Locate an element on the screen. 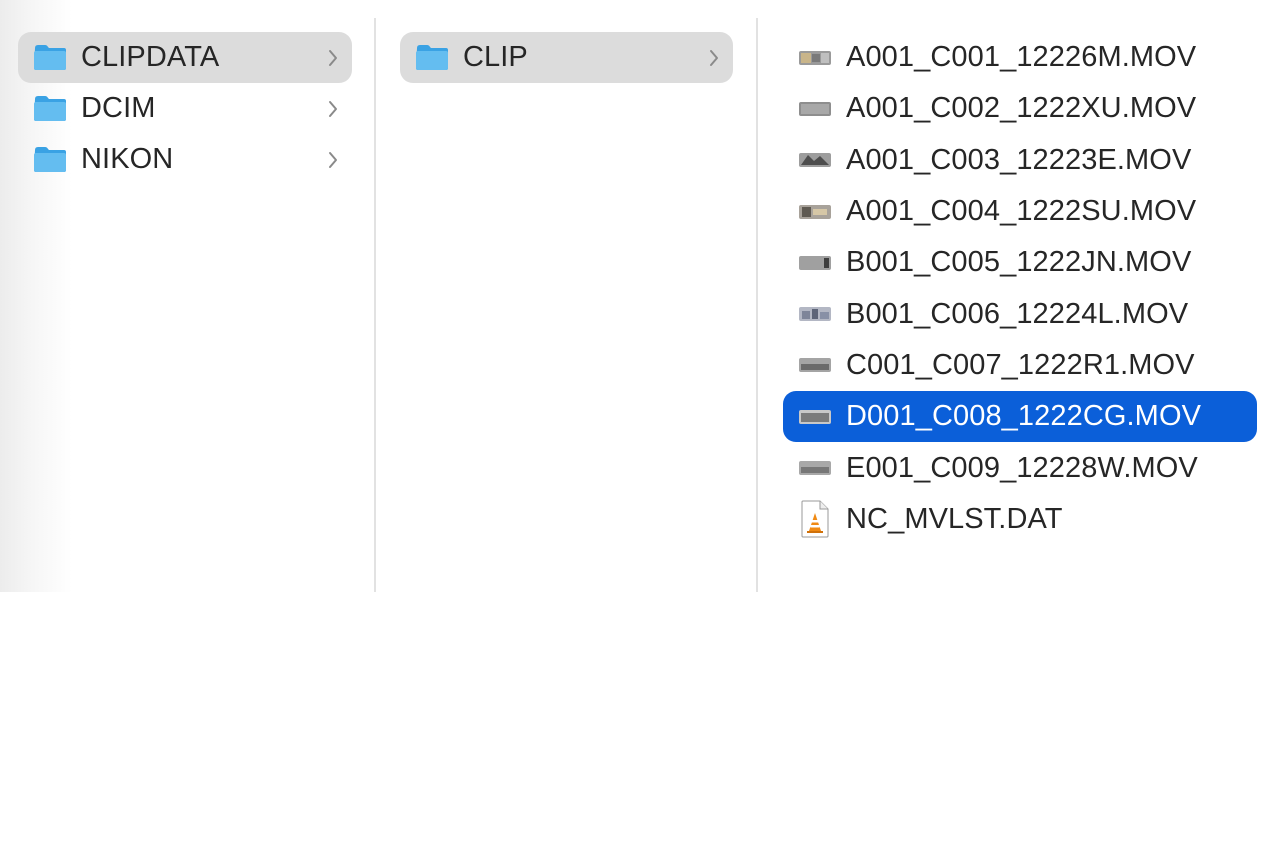  folder-row-clip: CLIP is located at coordinates (566, 57).